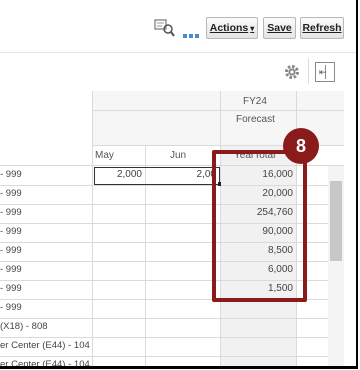  Describe the element at coordinates (24, 326) in the screenshot. I see `row-label: (X18) - 808` at that location.